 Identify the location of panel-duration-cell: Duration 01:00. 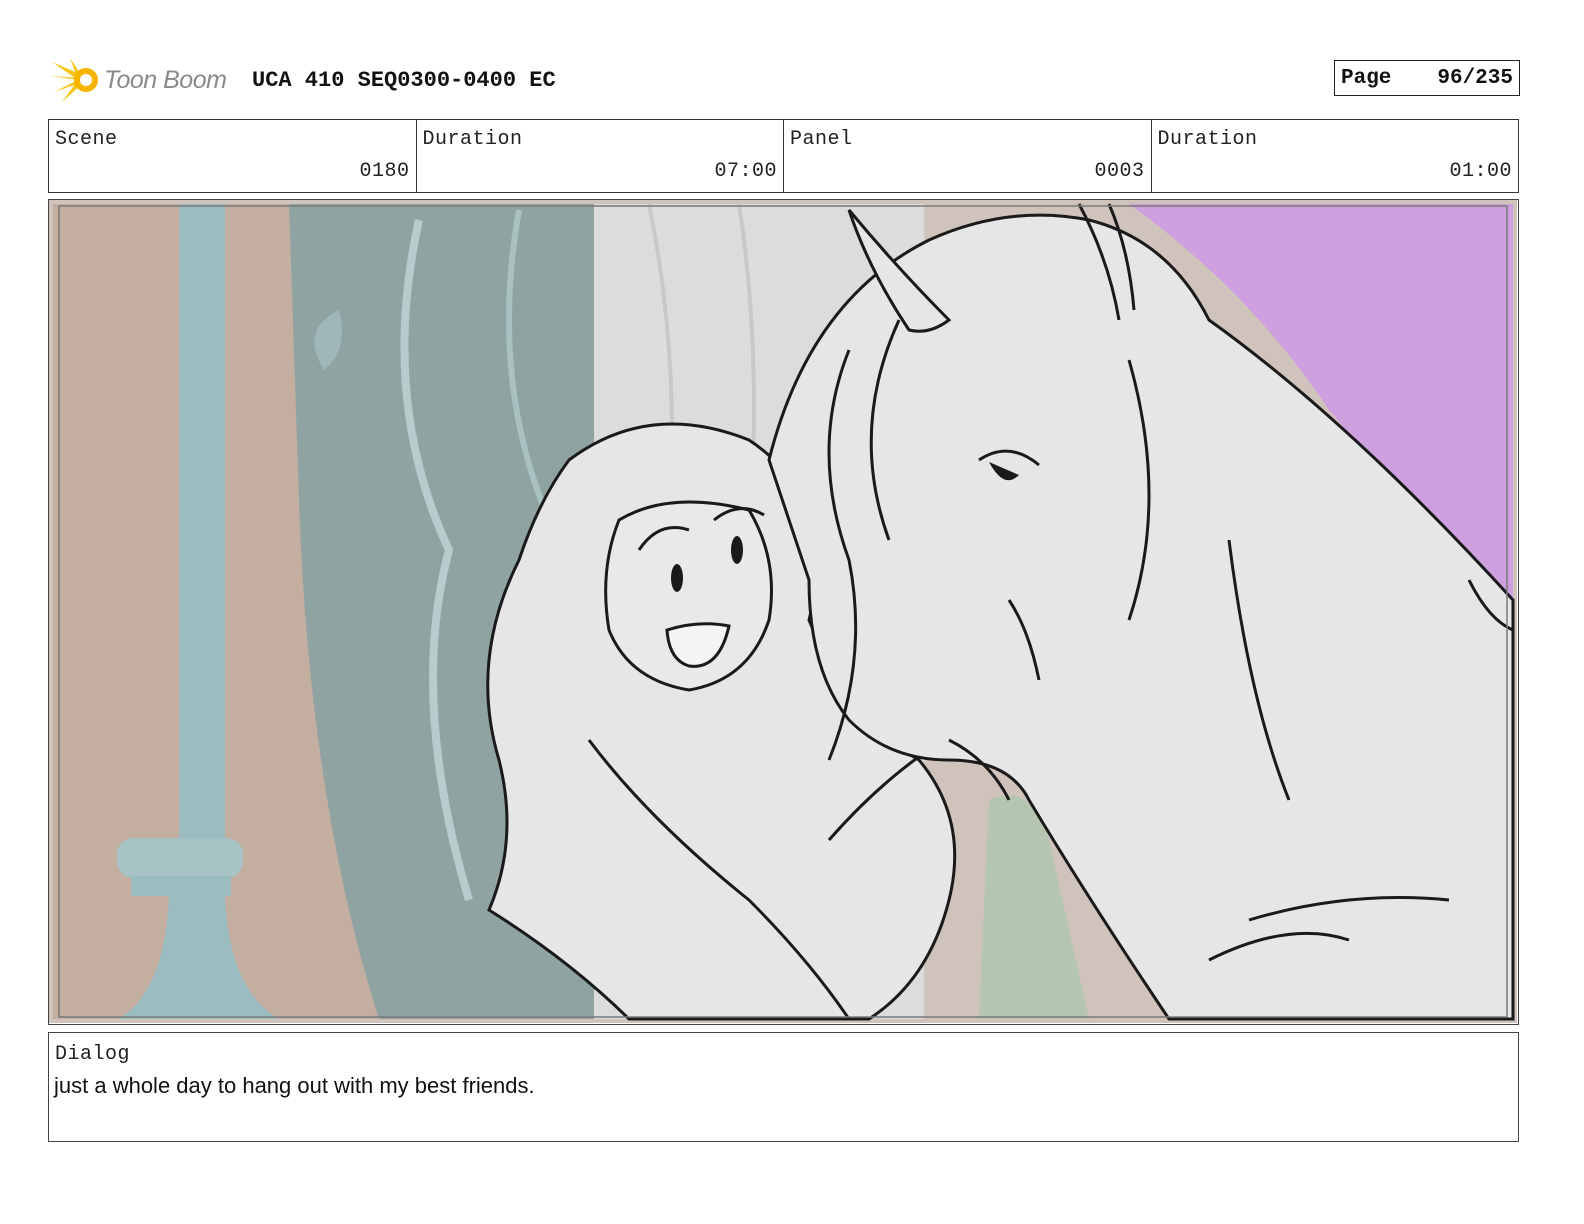
(1335, 156).